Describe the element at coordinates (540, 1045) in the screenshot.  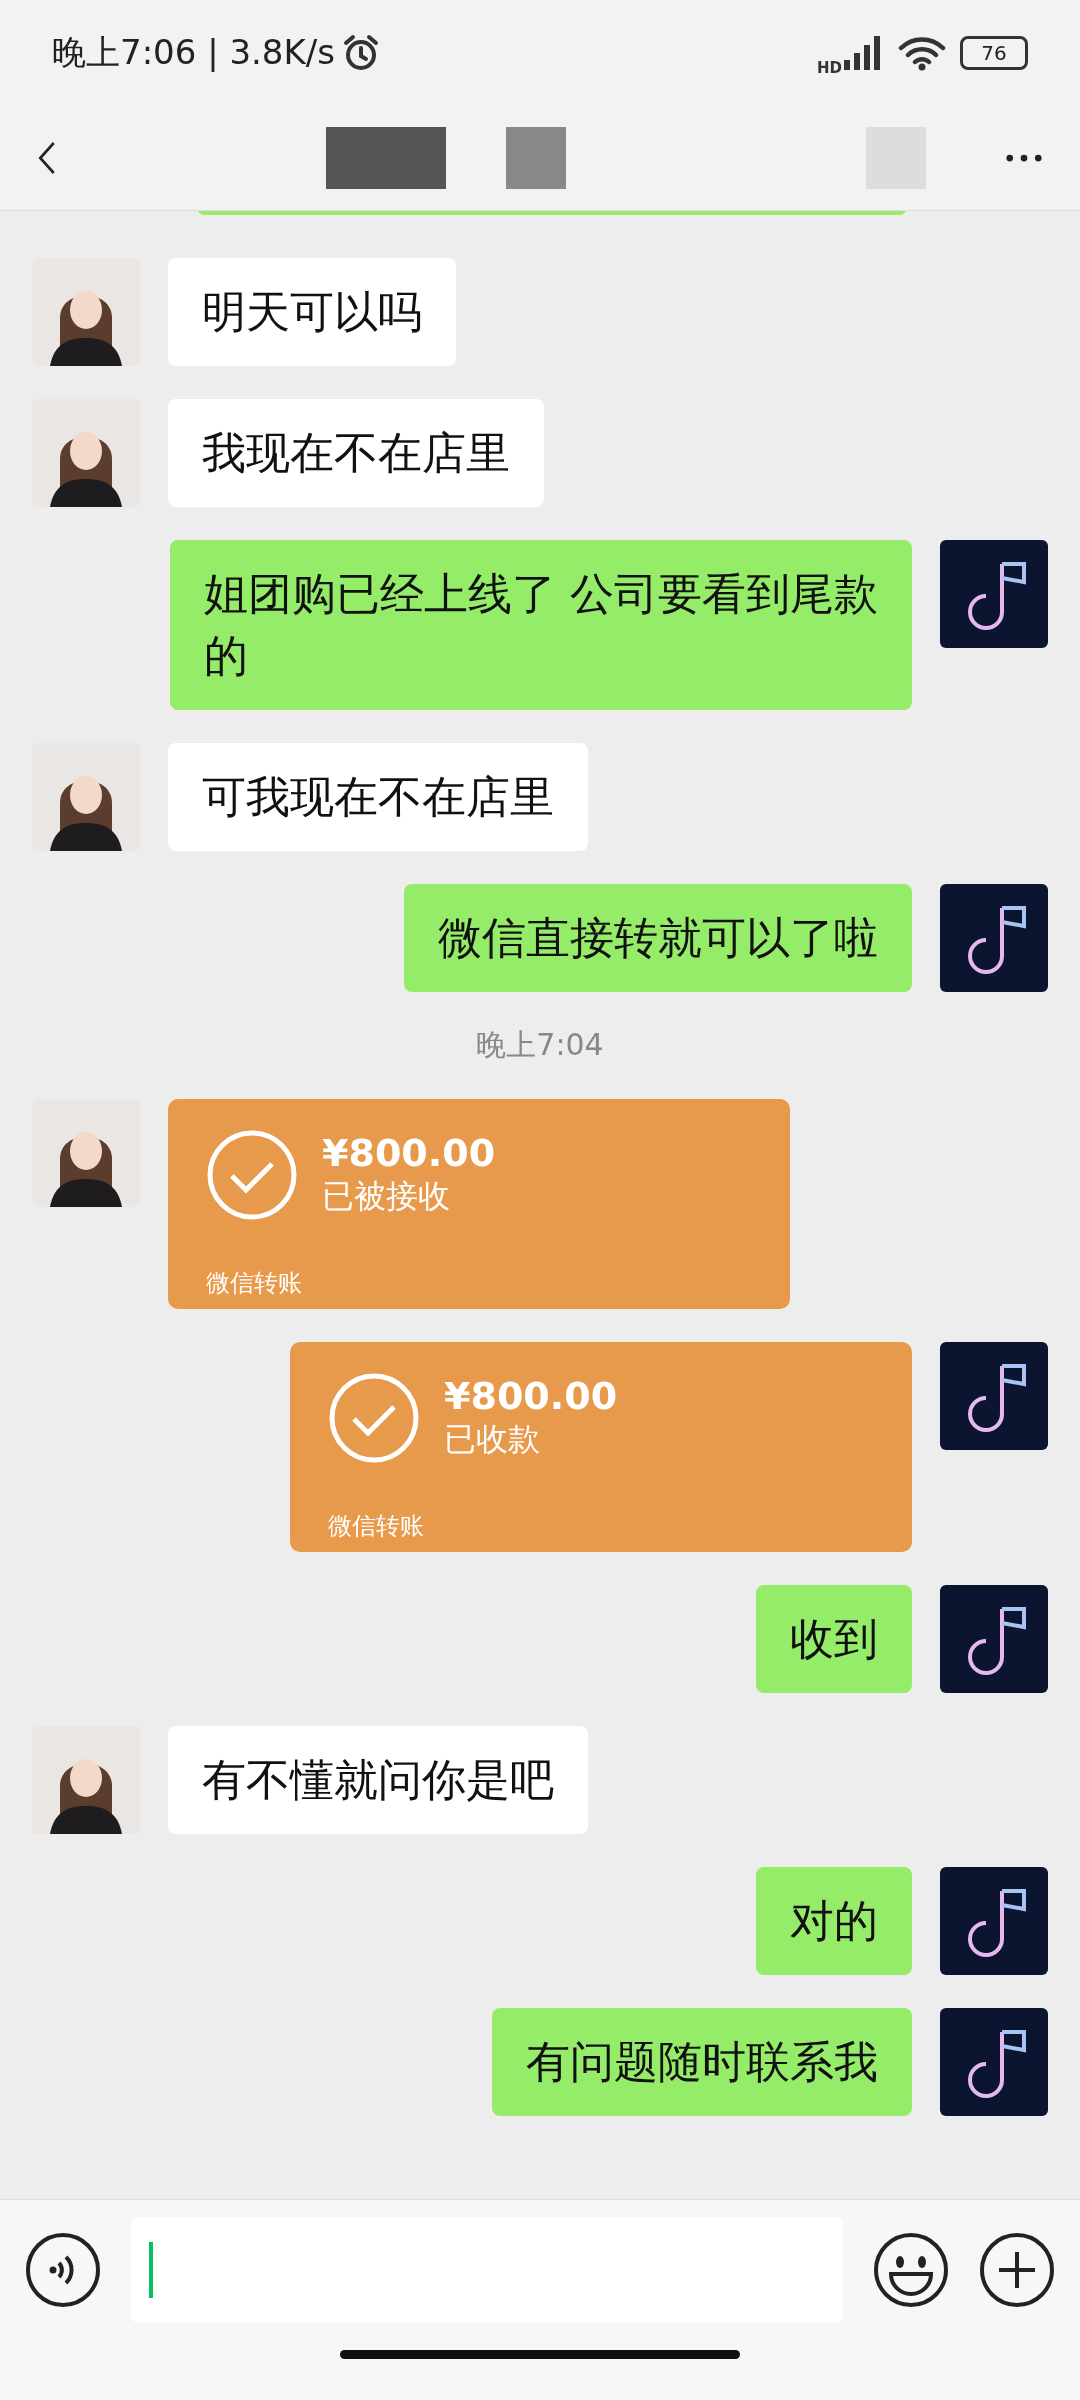
I see `message-time: 晚上7:04` at that location.